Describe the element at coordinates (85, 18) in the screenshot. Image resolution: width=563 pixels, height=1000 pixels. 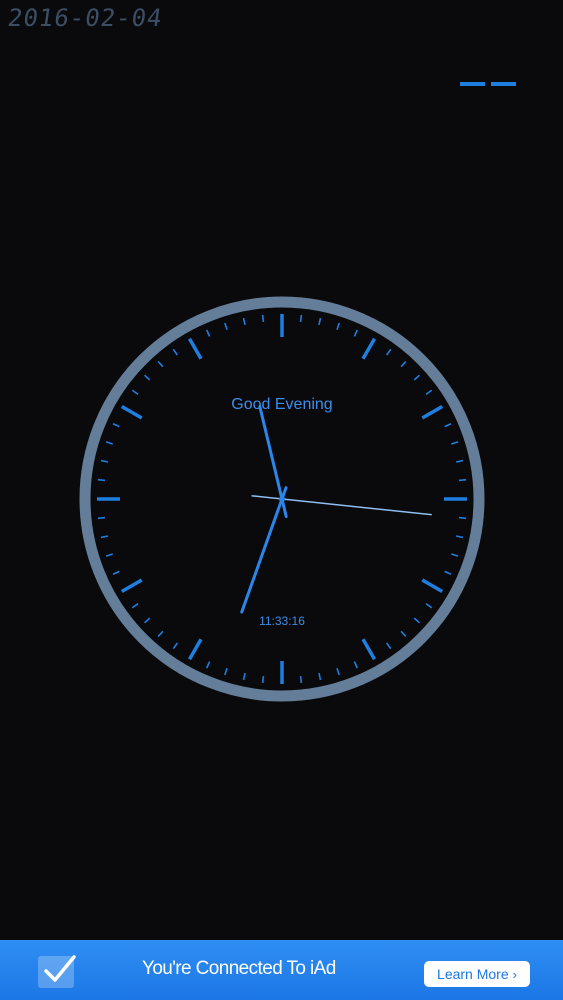
I see `date-readout: 2016-02-04` at that location.